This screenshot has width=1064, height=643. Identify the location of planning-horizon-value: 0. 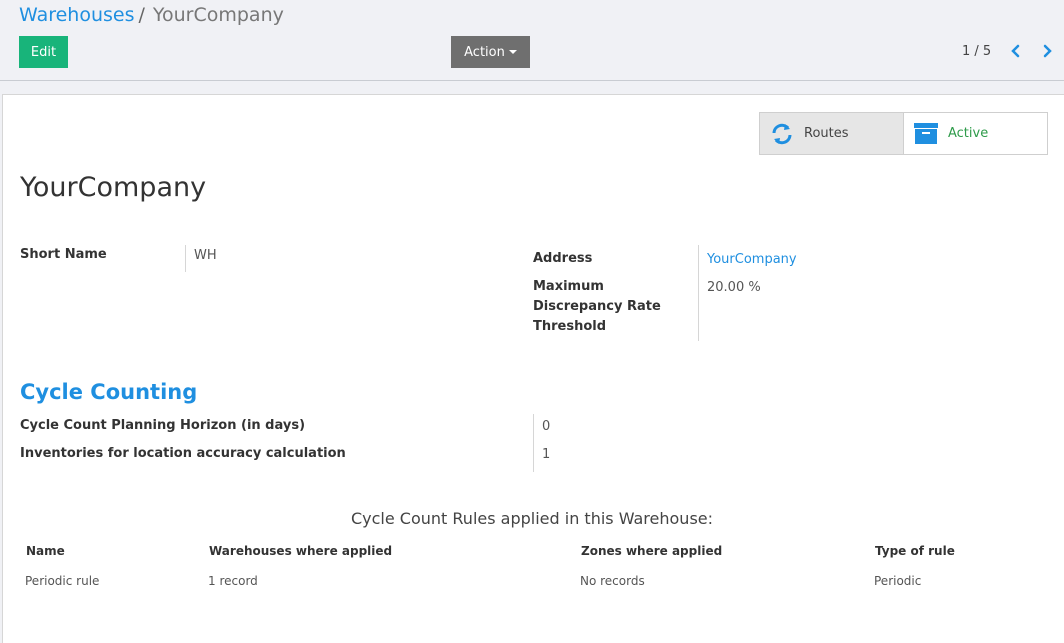
(546, 426).